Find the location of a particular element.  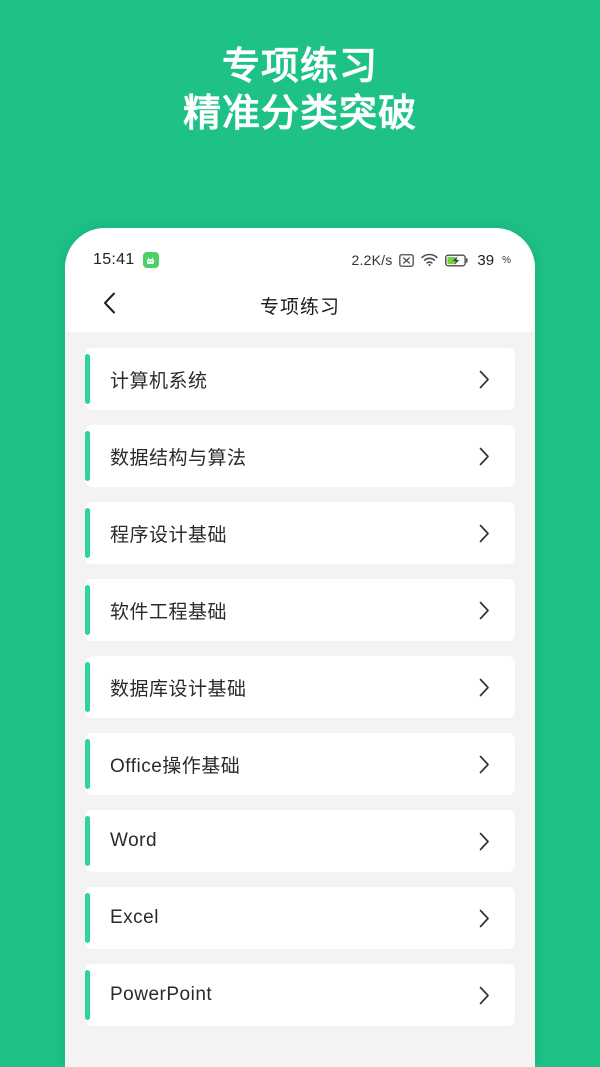

list-item-label: 数据库设计基础 is located at coordinates (178, 689).